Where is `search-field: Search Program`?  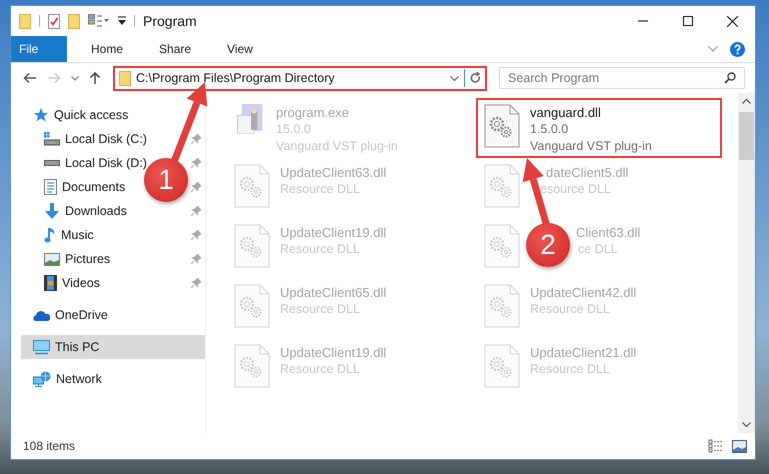 search-field: Search Program is located at coordinates (622, 78).